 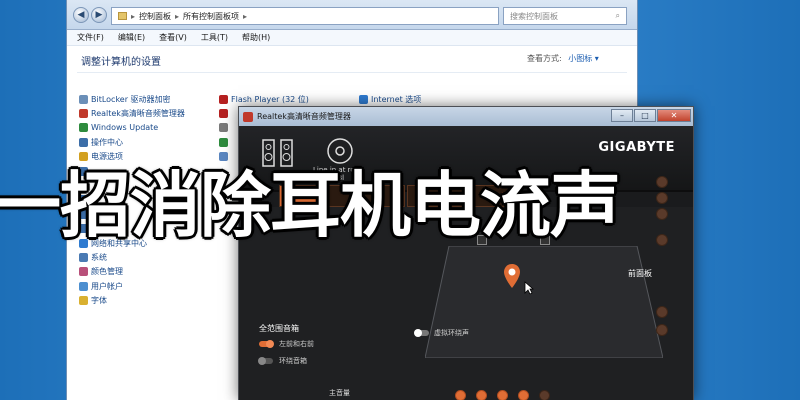 I want to click on menu-bar: 文件(F) 编辑(E) 查看(V) 工具(T) 帮助(H), so click(x=352, y=38).